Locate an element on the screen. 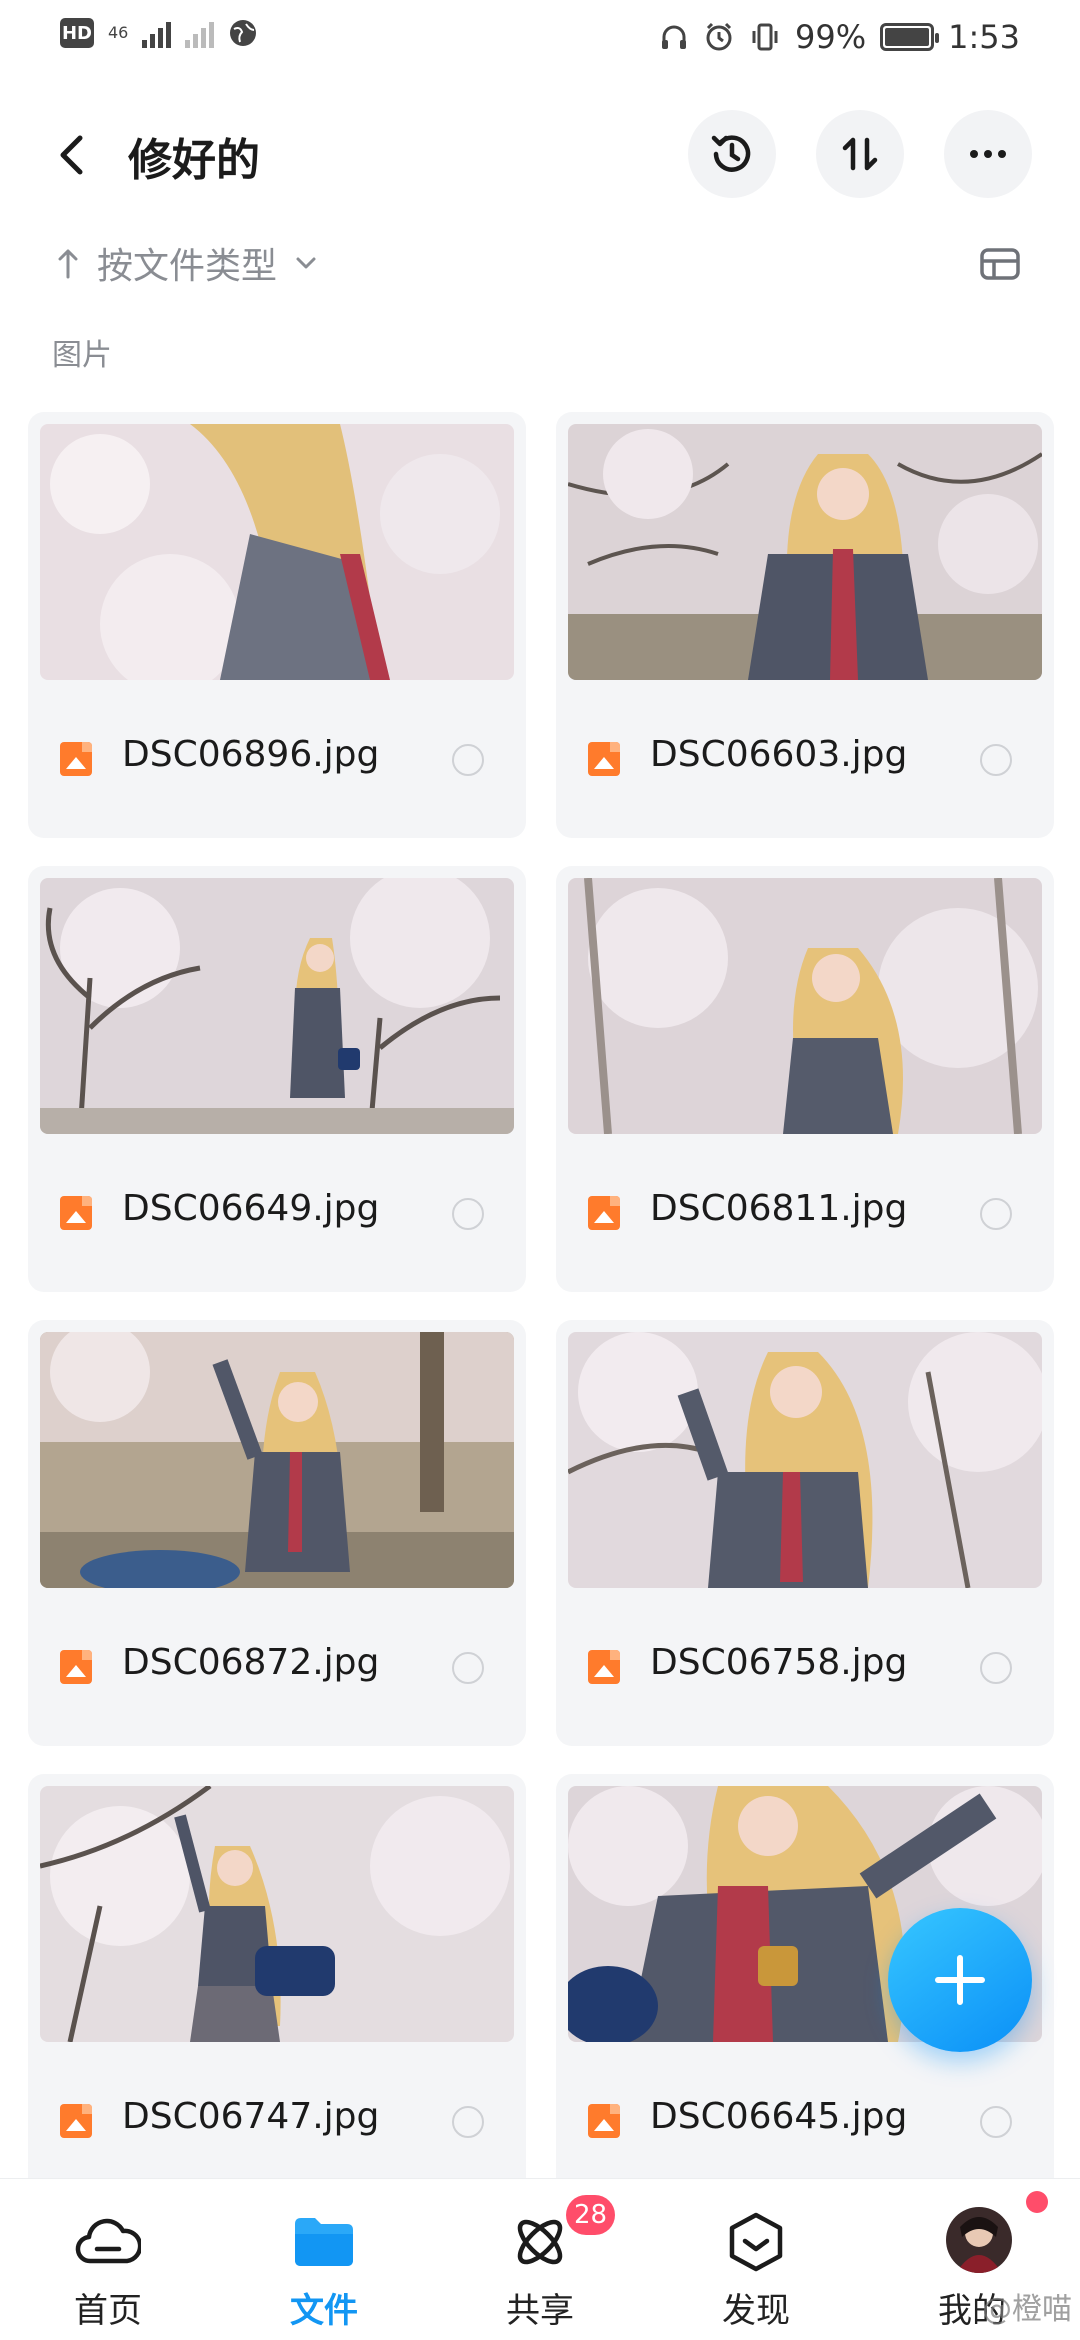  back-arrow-icon is located at coordinates (71, 155).